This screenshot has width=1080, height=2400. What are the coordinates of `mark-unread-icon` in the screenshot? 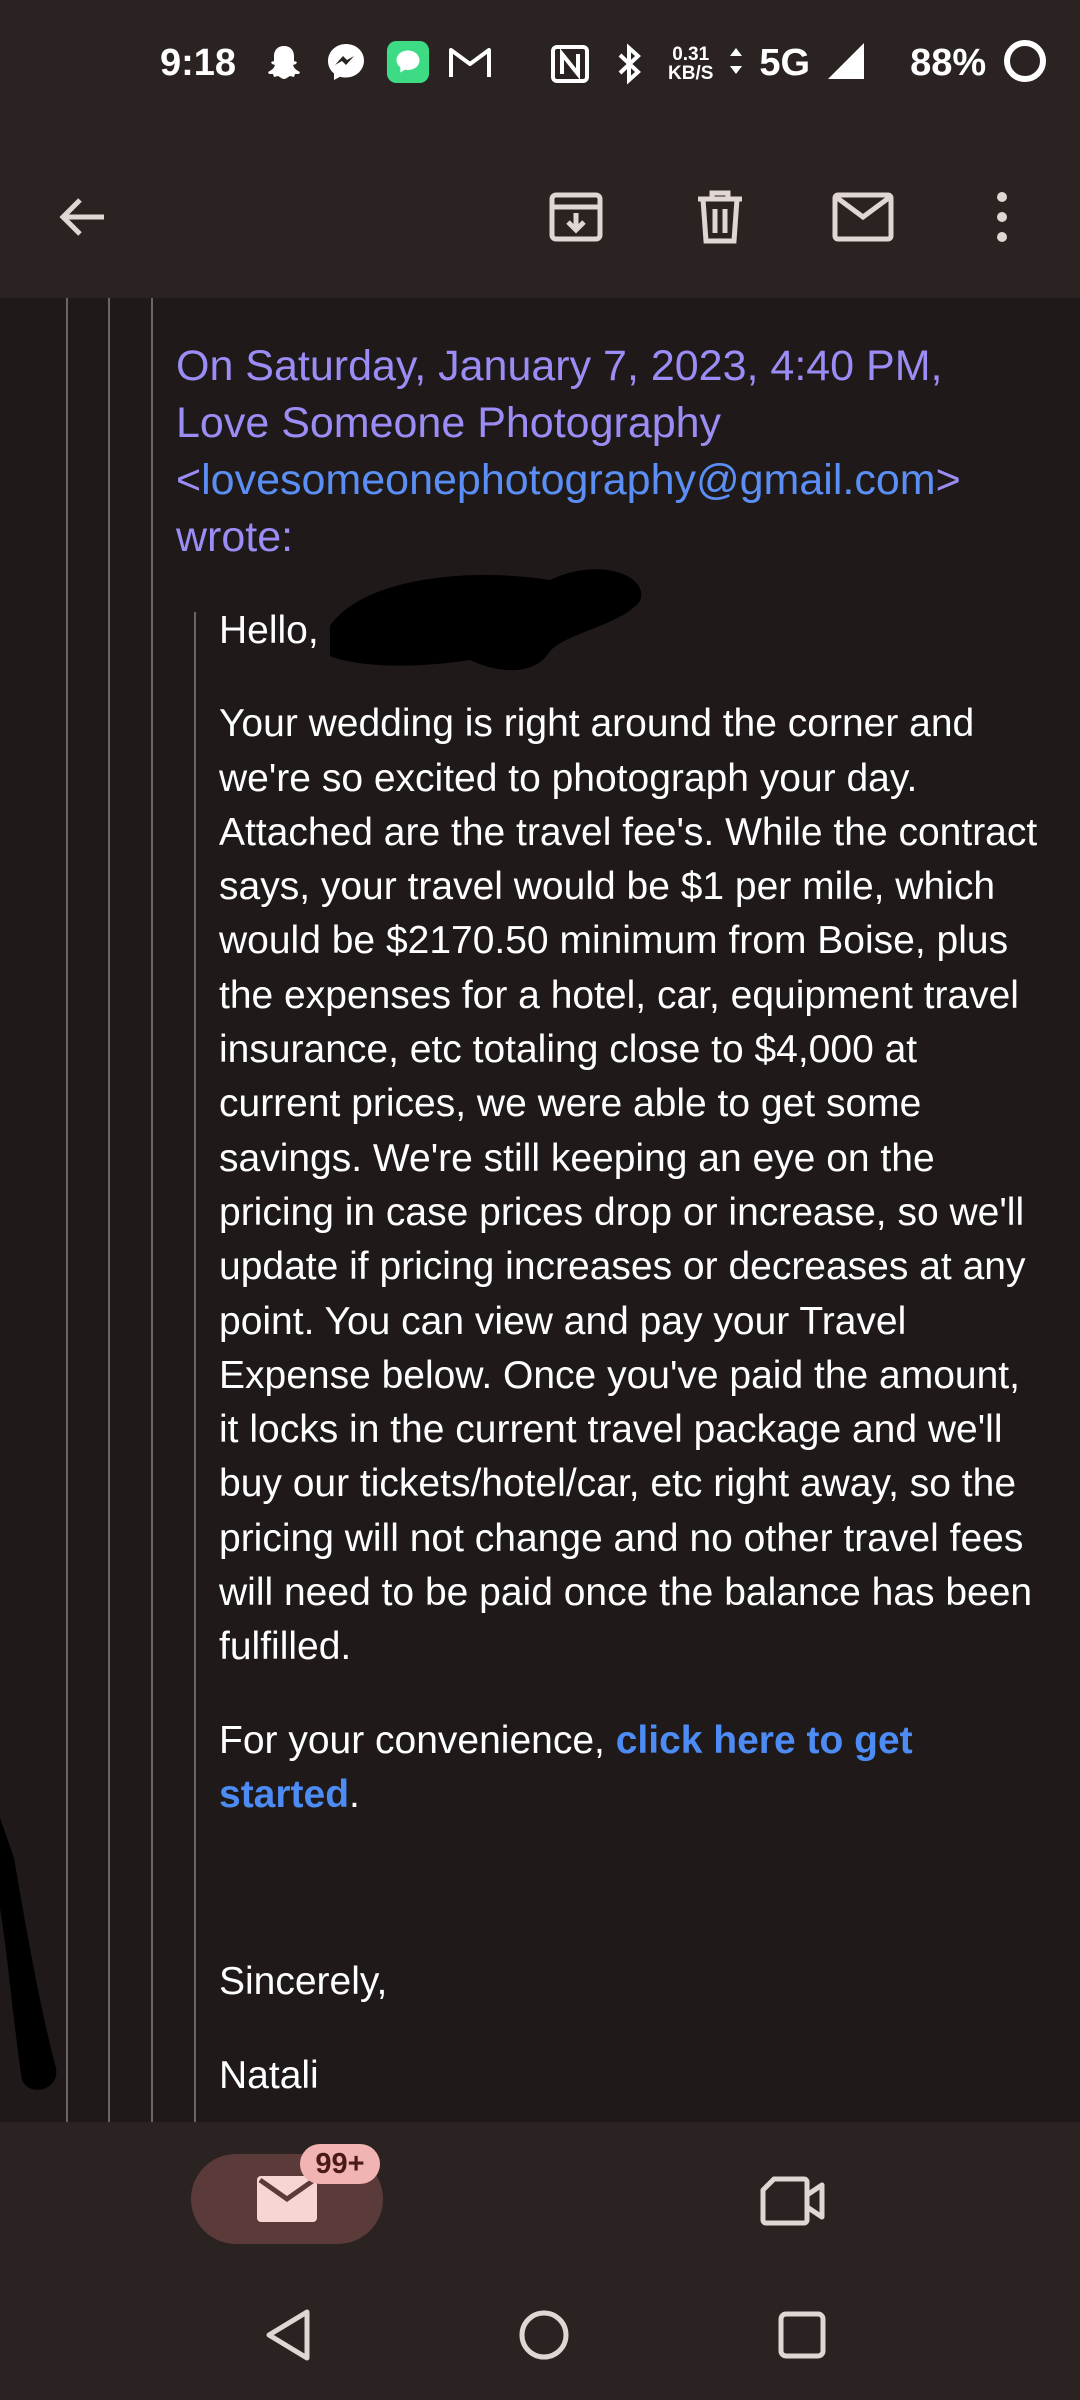 It's located at (863, 217).